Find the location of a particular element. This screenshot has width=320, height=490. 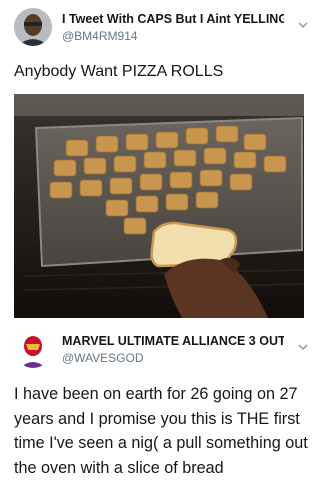

tweet-text: Anybody Want PIZZA ROLLS is located at coordinates (119, 71).